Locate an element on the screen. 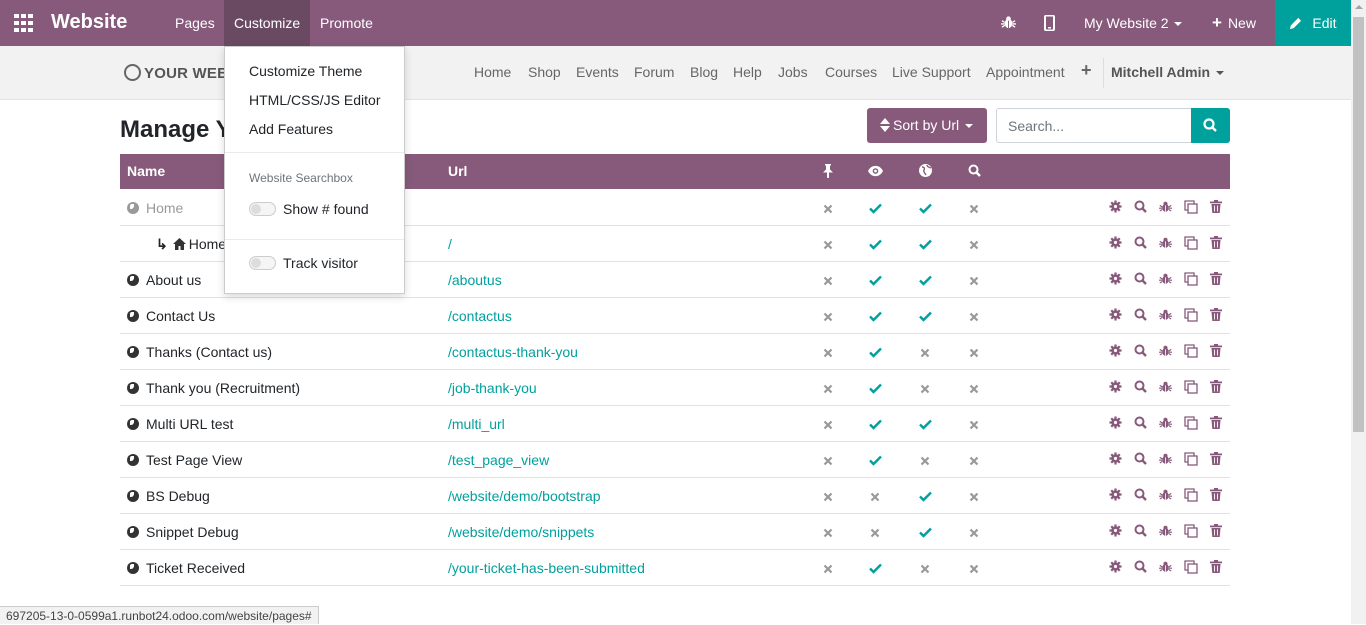 This screenshot has height=625, width=1366. search-input is located at coordinates (1094, 125).